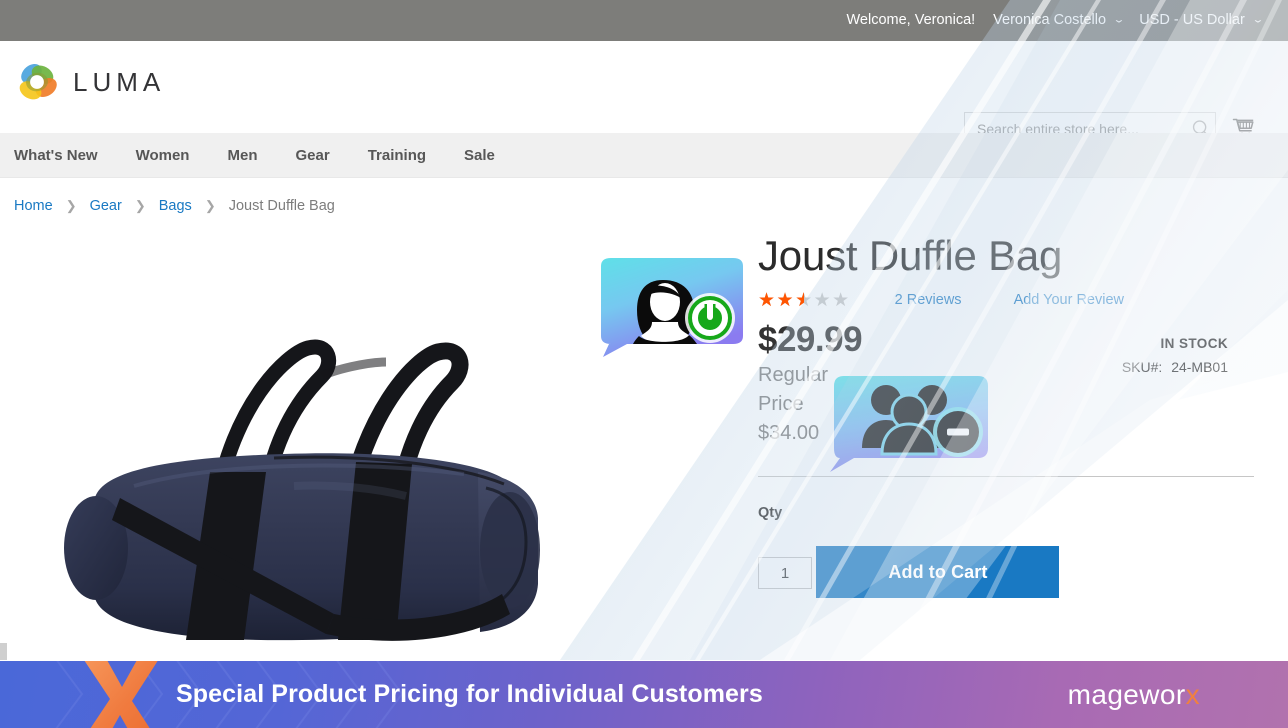 This screenshot has height=728, width=1288. I want to click on info-divider, so click(1006, 477).